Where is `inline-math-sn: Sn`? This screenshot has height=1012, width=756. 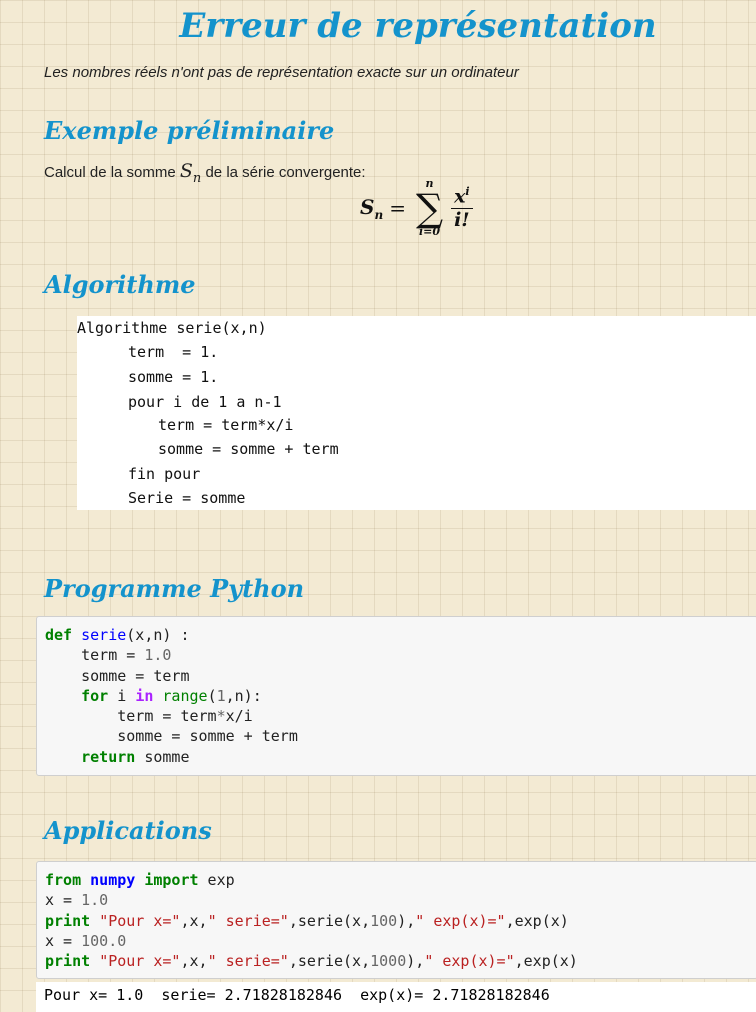
inline-math-sn: Sn is located at coordinates (190, 173).